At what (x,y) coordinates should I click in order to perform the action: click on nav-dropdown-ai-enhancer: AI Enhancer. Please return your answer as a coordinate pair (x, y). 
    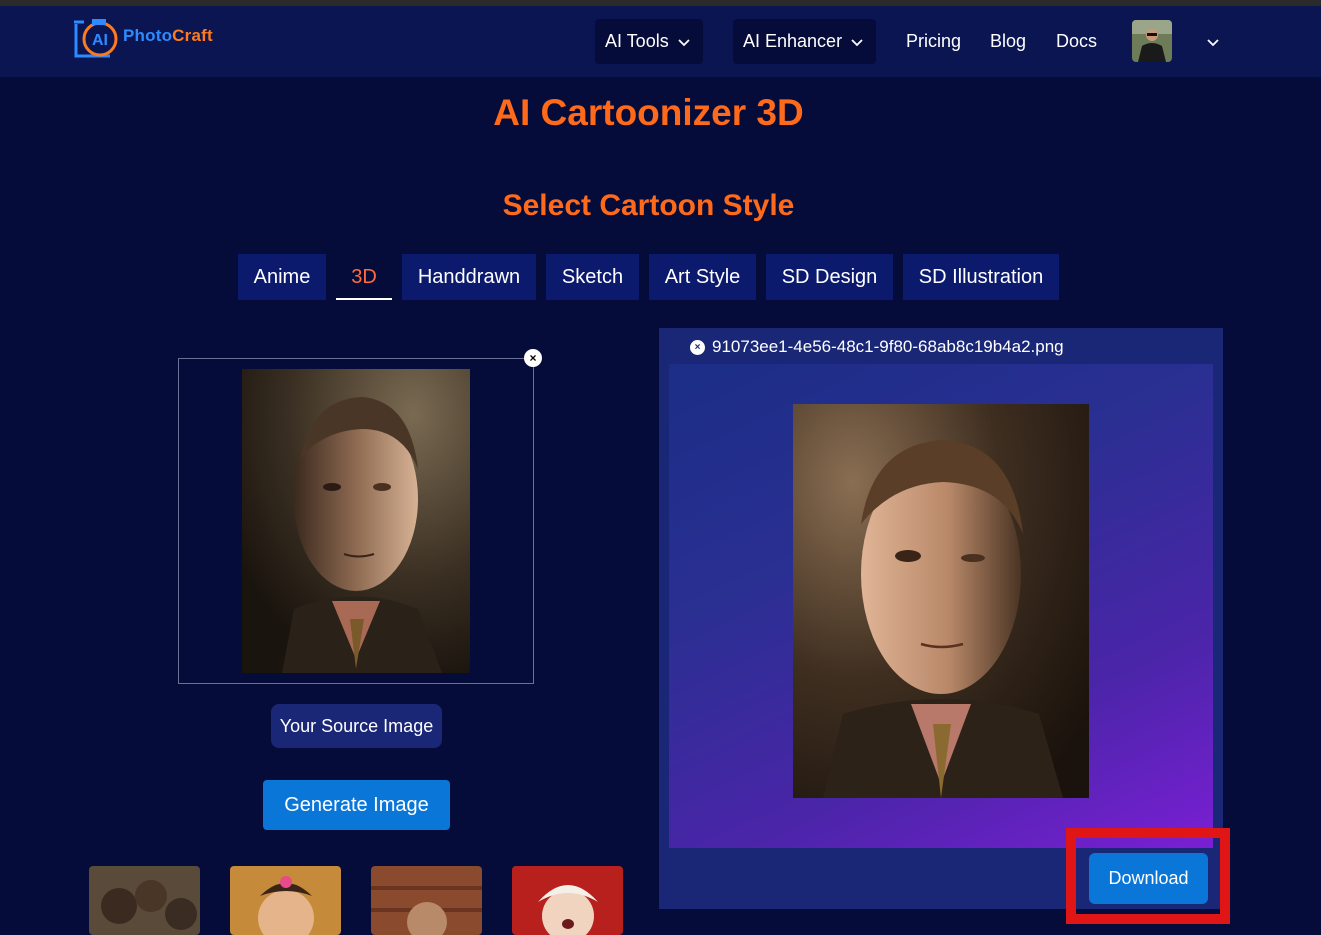
    Looking at the image, I should click on (804, 41).